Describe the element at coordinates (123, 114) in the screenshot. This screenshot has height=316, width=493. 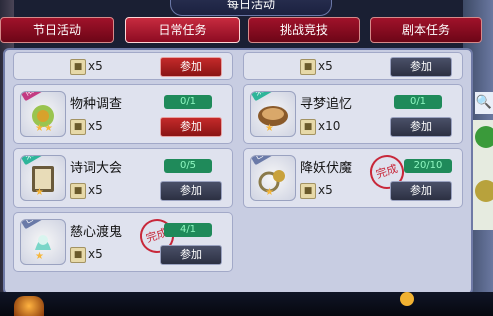
I see `activity-card-species-survey: 限时开放 ★★ 物种调查 0/1 ■ x5 参加` at that location.